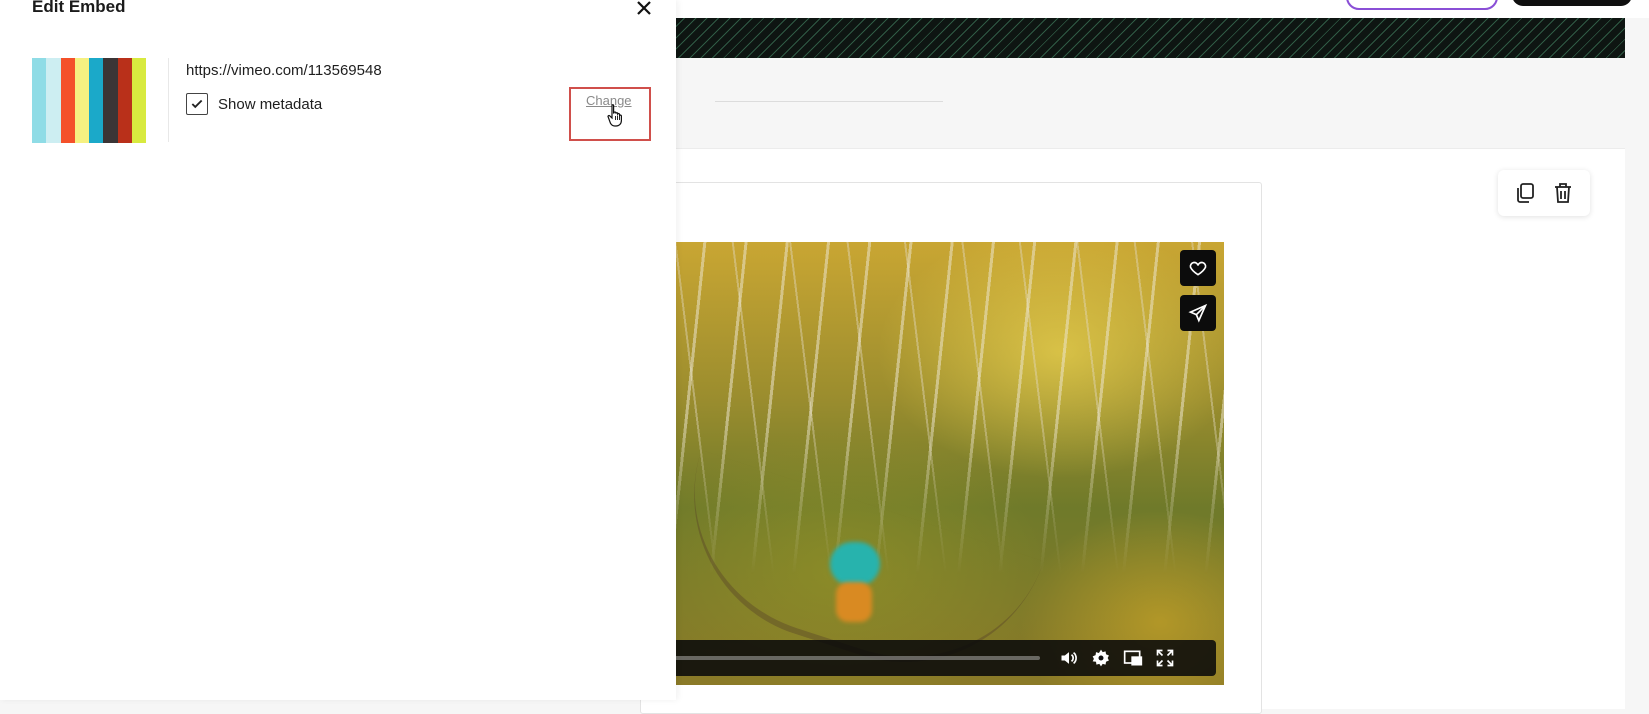  I want to click on heart-icon, so click(1198, 268).